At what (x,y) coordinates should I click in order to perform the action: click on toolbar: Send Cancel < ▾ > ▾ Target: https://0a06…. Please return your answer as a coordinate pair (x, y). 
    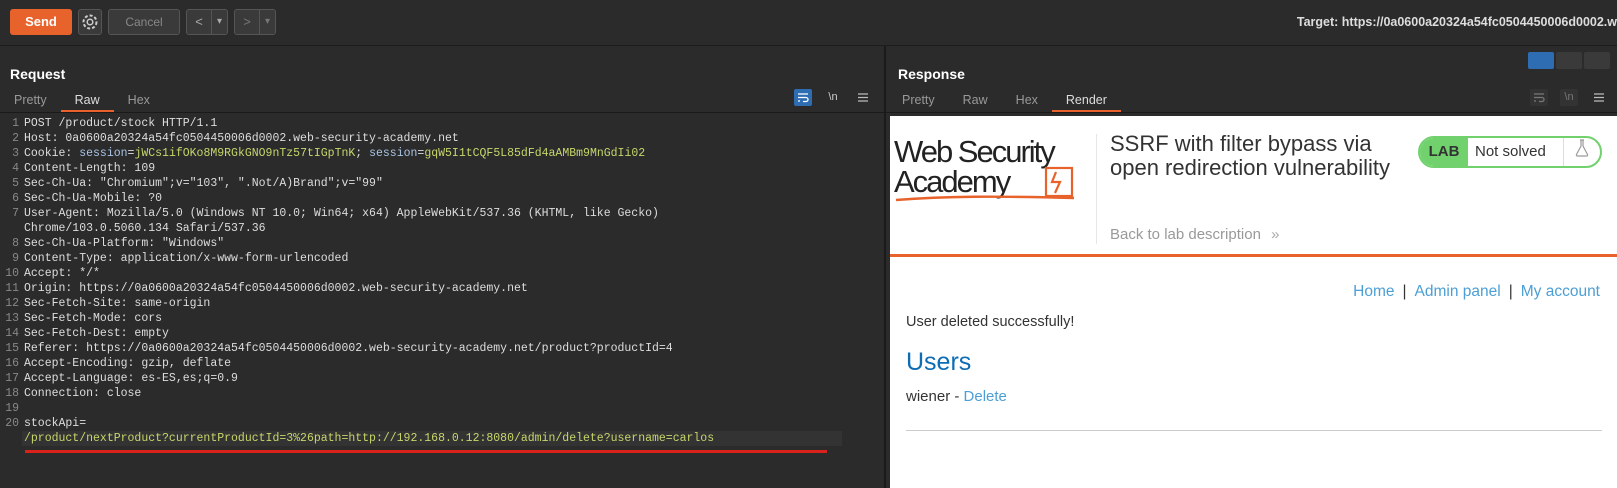
    Looking at the image, I should click on (808, 23).